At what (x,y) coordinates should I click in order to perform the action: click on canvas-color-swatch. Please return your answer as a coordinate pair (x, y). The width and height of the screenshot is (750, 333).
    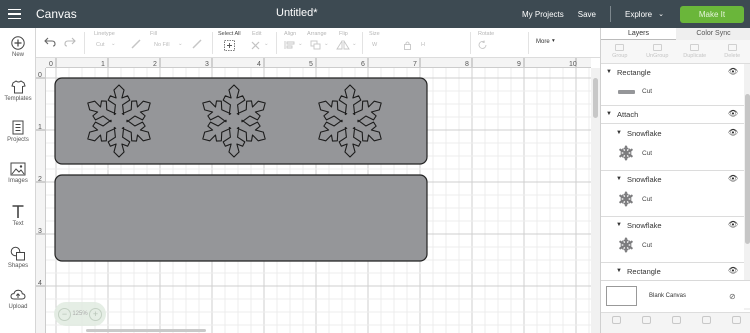
    Looking at the image, I should click on (621, 296).